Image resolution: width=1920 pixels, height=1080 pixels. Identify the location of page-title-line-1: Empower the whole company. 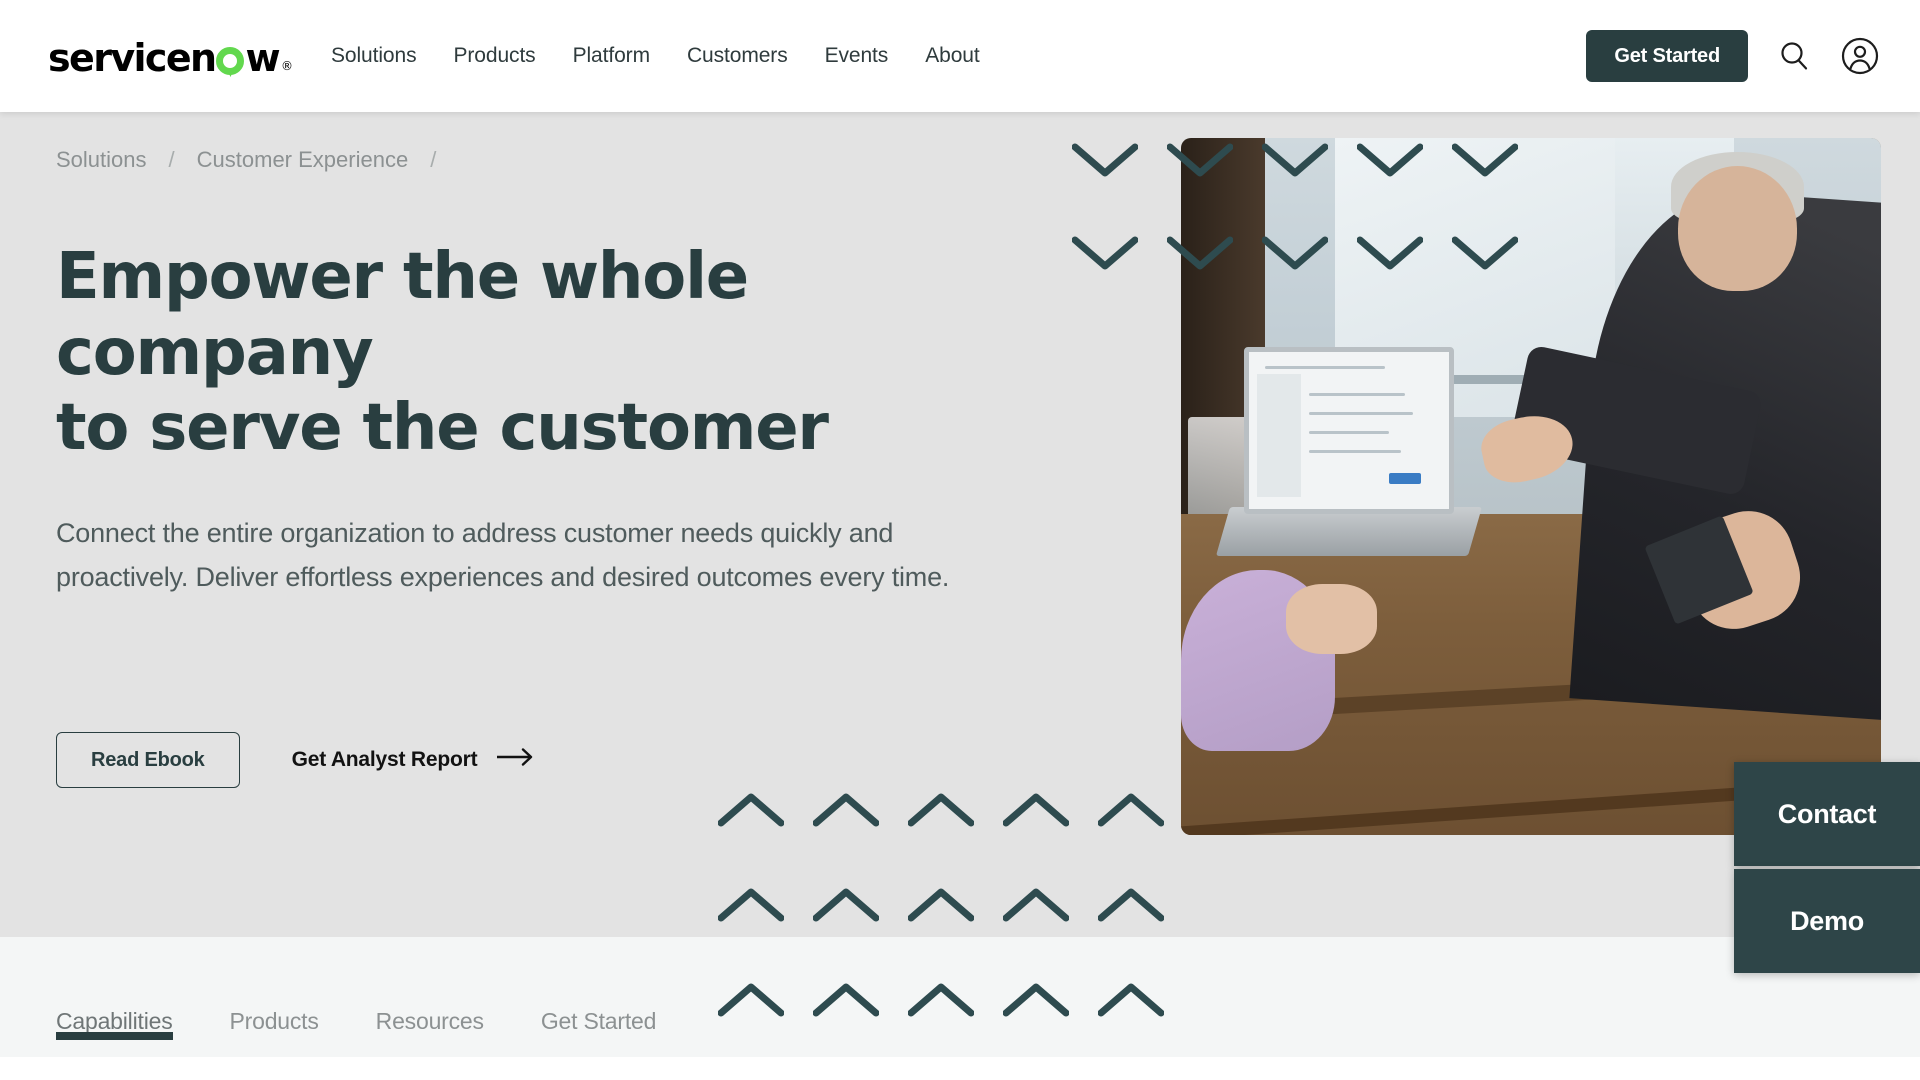
(402, 315).